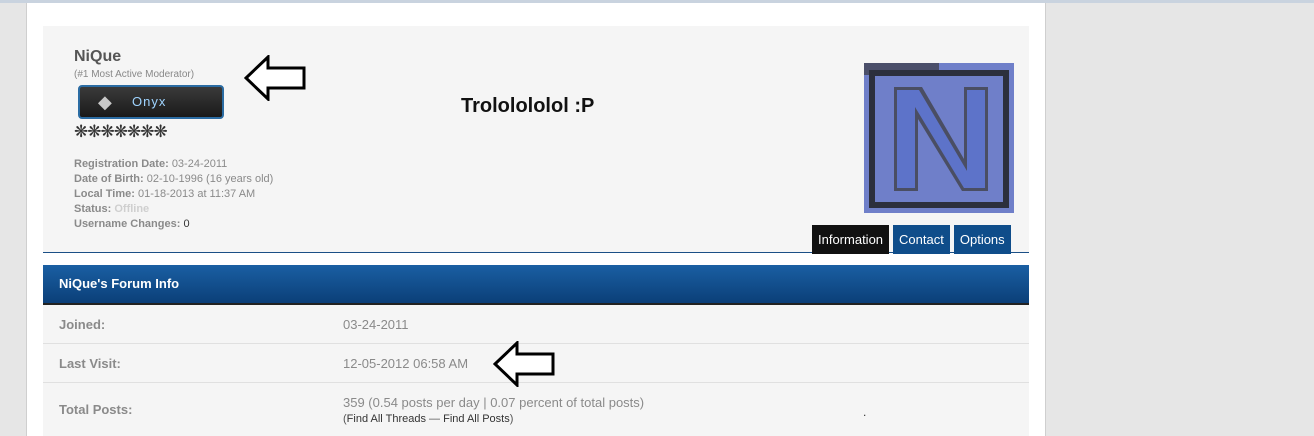  I want to click on find-all-posts-link: Find All Posts, so click(476, 419).